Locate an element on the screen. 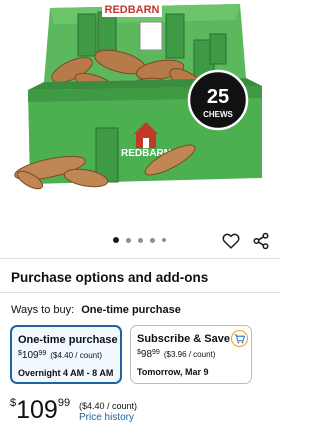 Image resolution: width=320 pixels, height=428 pixels. ways-to-buy: Ways to buy: One-time purchase is located at coordinates (96, 310).